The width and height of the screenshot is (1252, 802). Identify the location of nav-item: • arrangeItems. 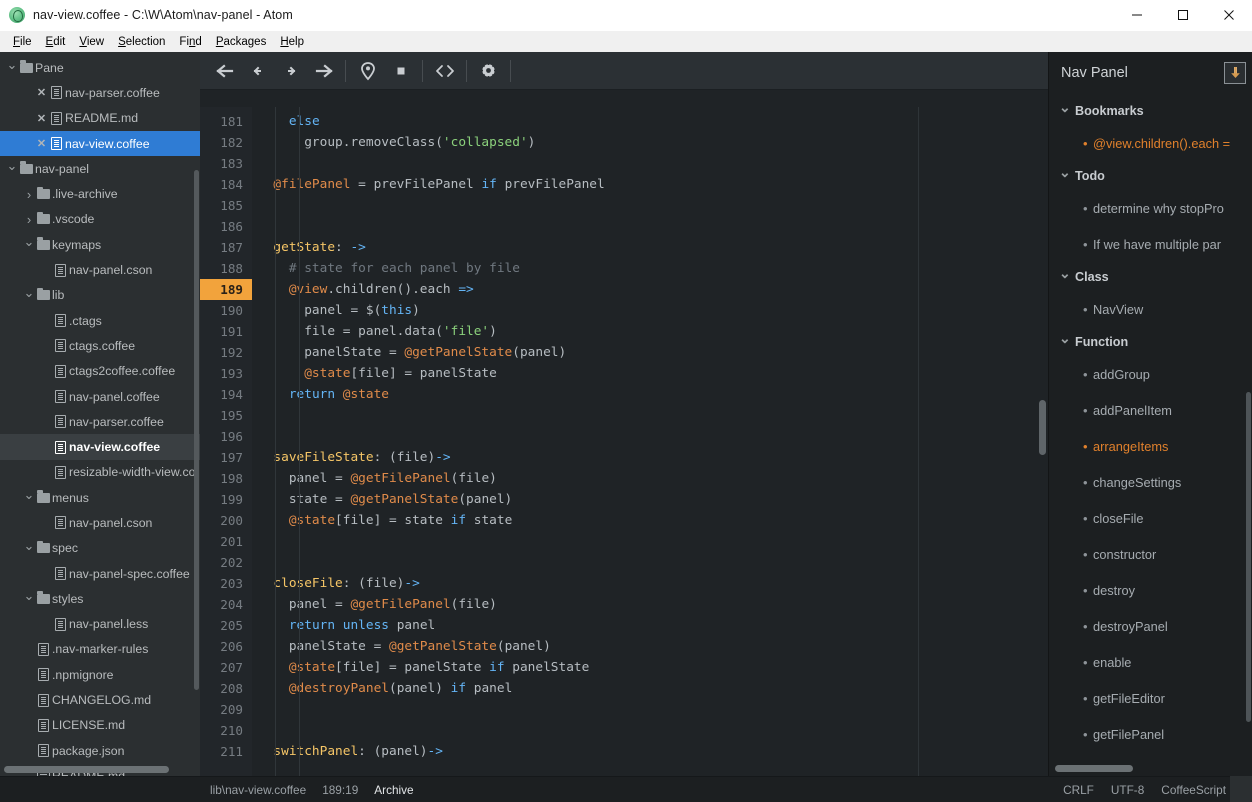
(1150, 446).